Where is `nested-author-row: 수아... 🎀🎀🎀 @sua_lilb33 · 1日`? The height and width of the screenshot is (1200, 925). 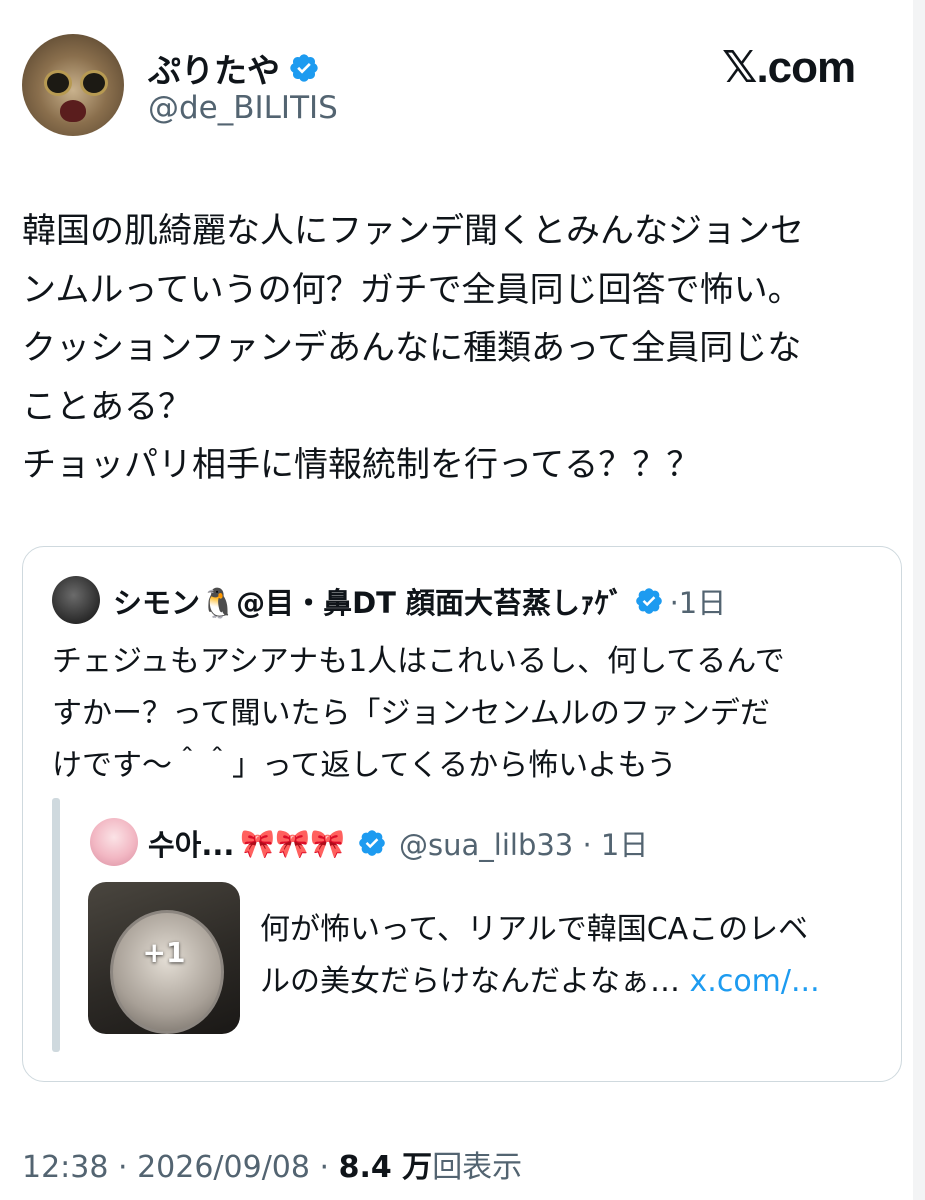
nested-author-row: 수아... 🎀🎀🎀 @sua_lilb33 · 1日 is located at coordinates (398, 843).